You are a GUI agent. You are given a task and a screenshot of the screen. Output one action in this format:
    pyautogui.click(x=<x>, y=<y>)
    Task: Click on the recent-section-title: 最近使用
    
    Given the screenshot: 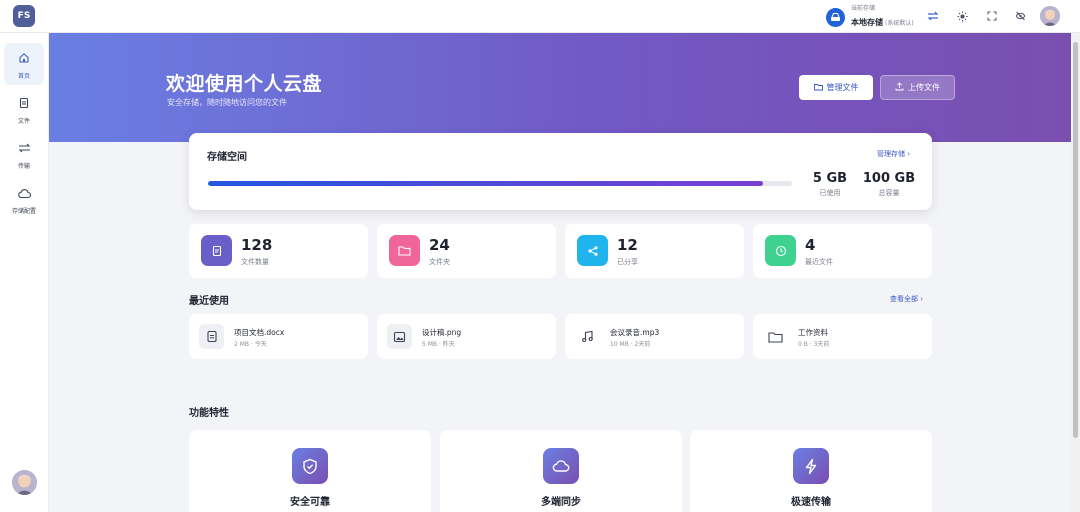 What is the action you would take?
    pyautogui.click(x=209, y=301)
    